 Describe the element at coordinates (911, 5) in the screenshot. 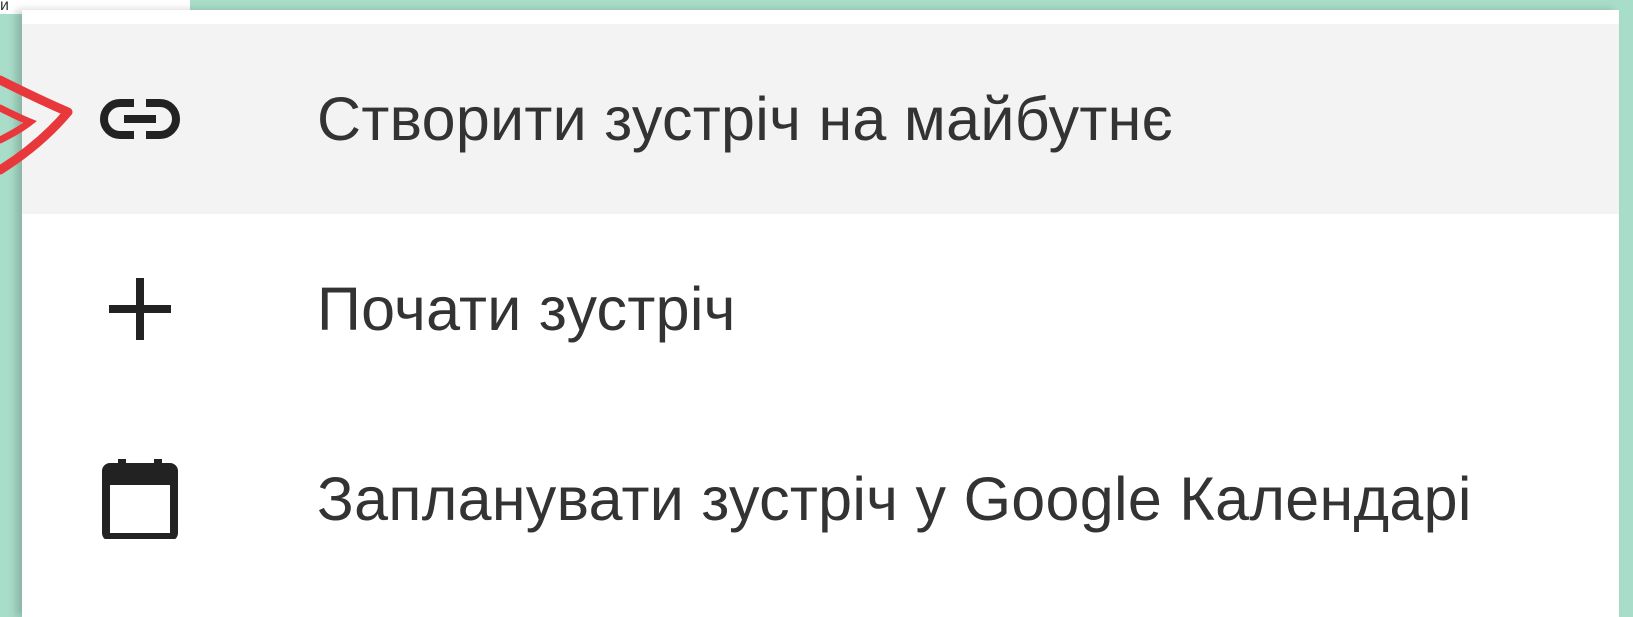

I see `frame-border-top` at that location.